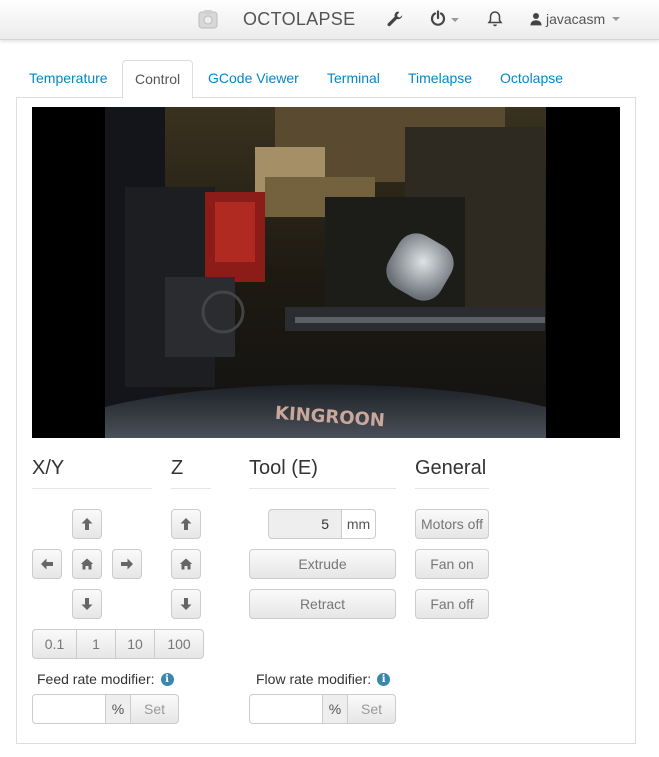 The height and width of the screenshot is (757, 659). What do you see at coordinates (158, 79) in the screenshot?
I see `tab-control: Control` at bounding box center [158, 79].